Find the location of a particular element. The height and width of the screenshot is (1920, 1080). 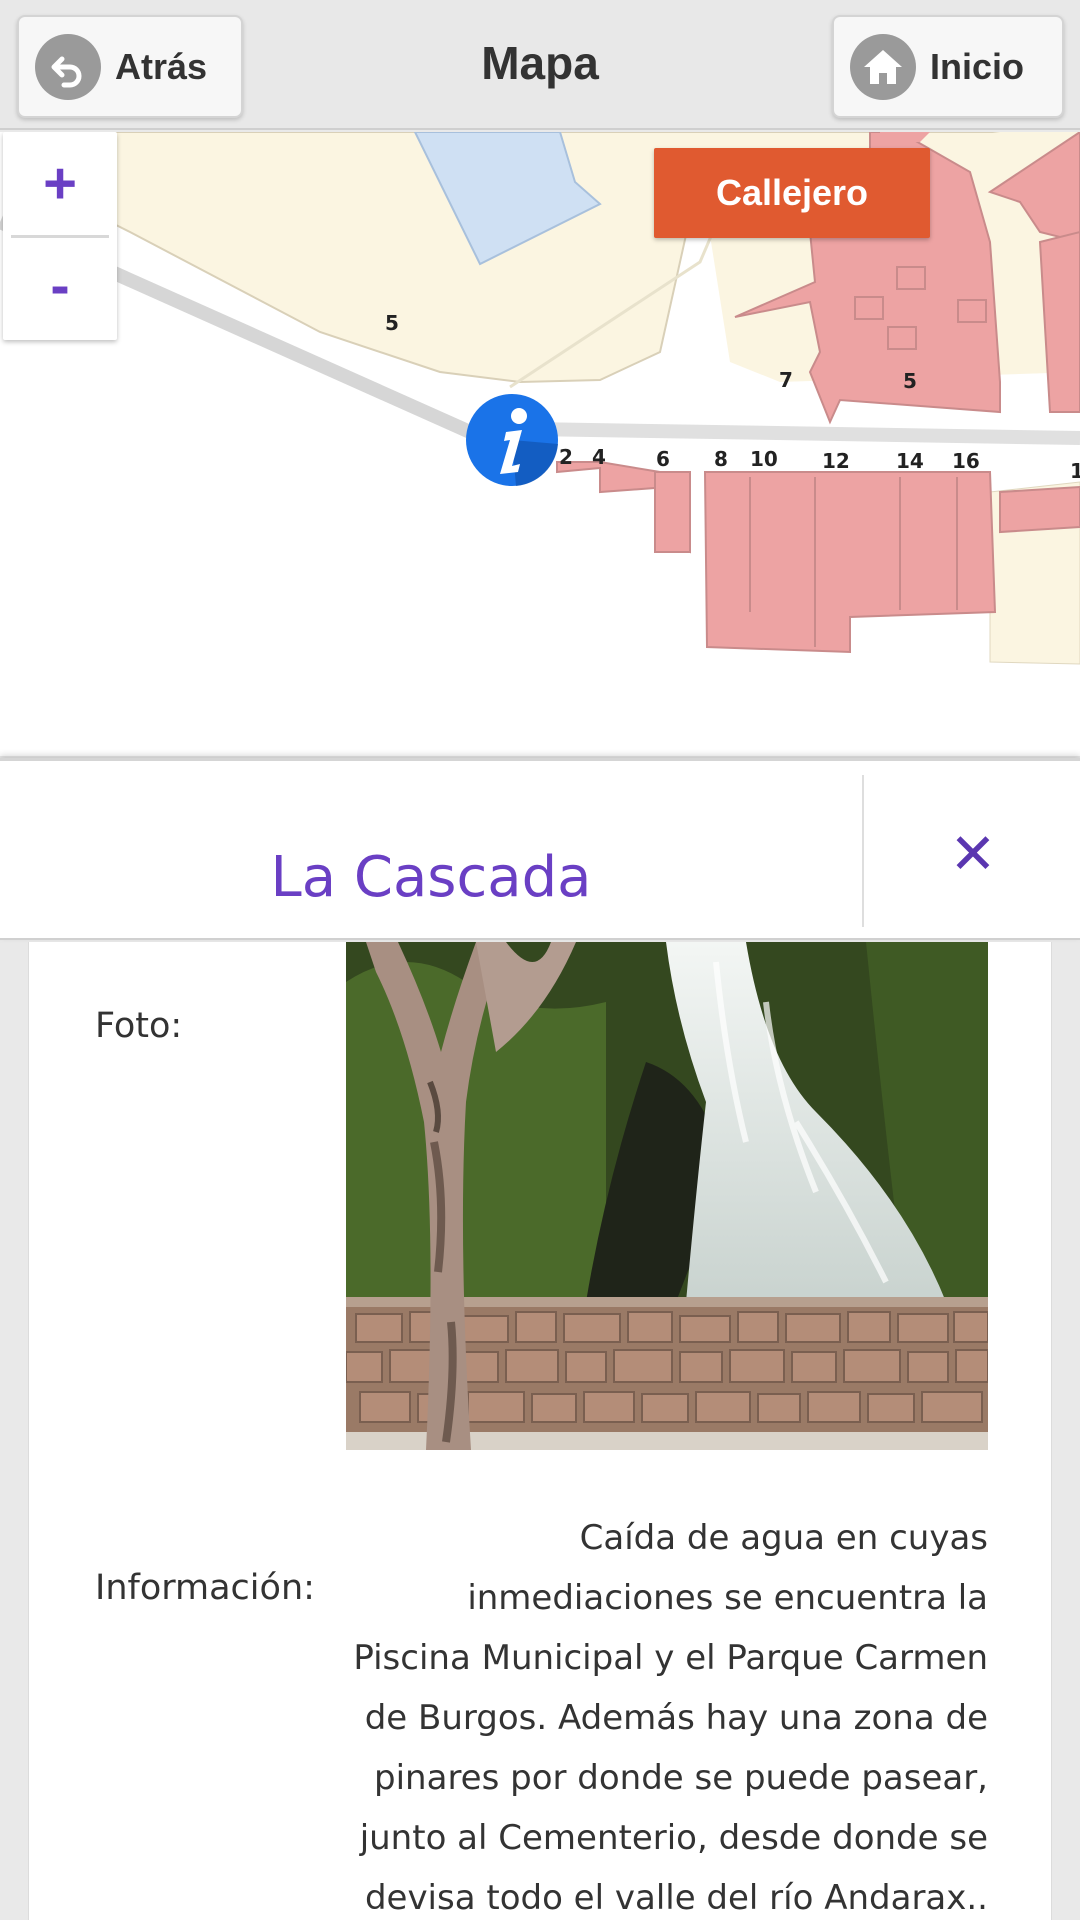

page-title: Mapa is located at coordinates (540, 63).